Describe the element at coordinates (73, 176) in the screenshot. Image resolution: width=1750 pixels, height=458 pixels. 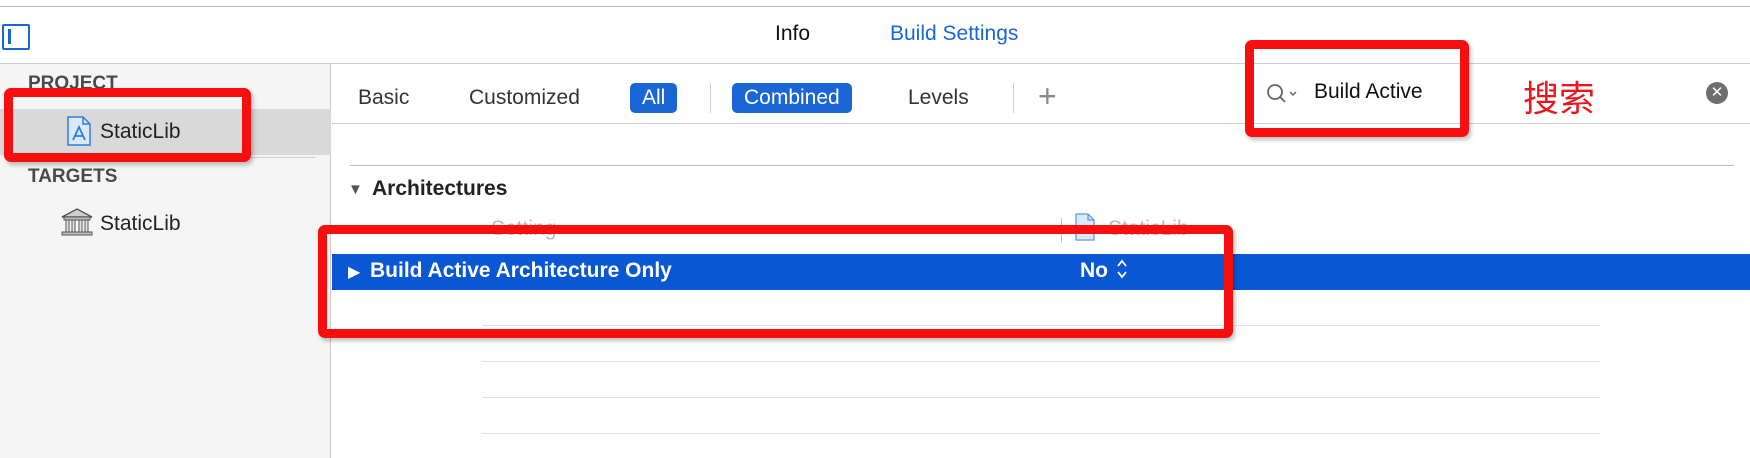
I see `targets-section-header: TARGETS` at that location.